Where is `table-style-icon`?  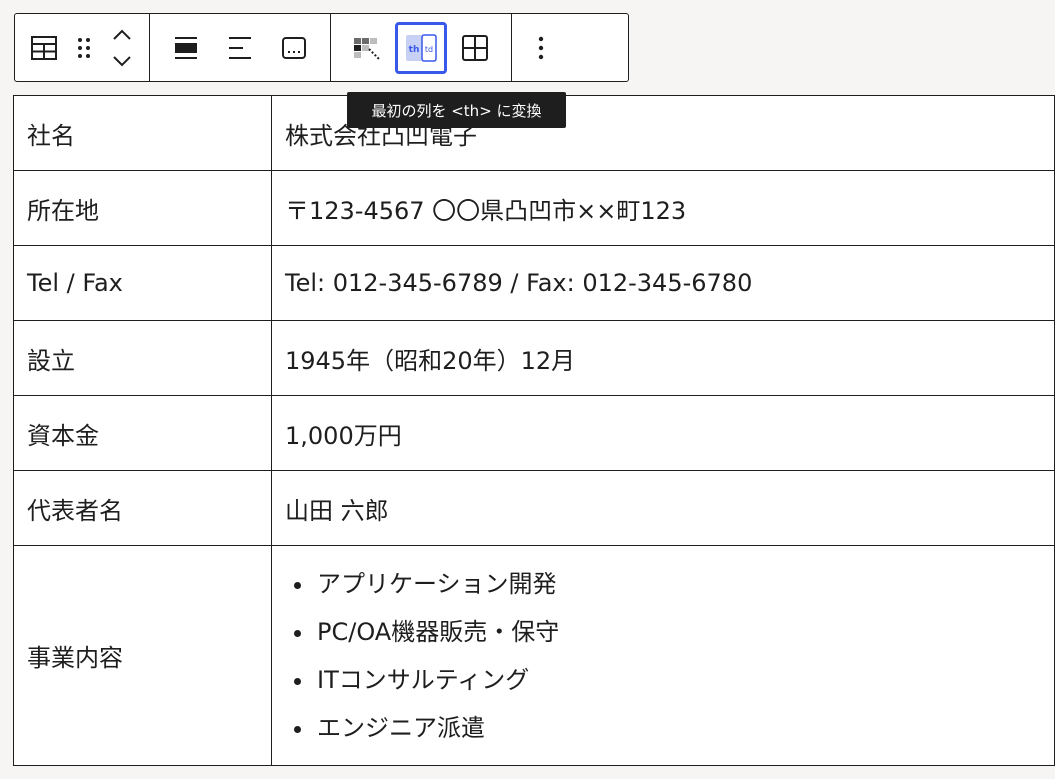 table-style-icon is located at coordinates (367, 48).